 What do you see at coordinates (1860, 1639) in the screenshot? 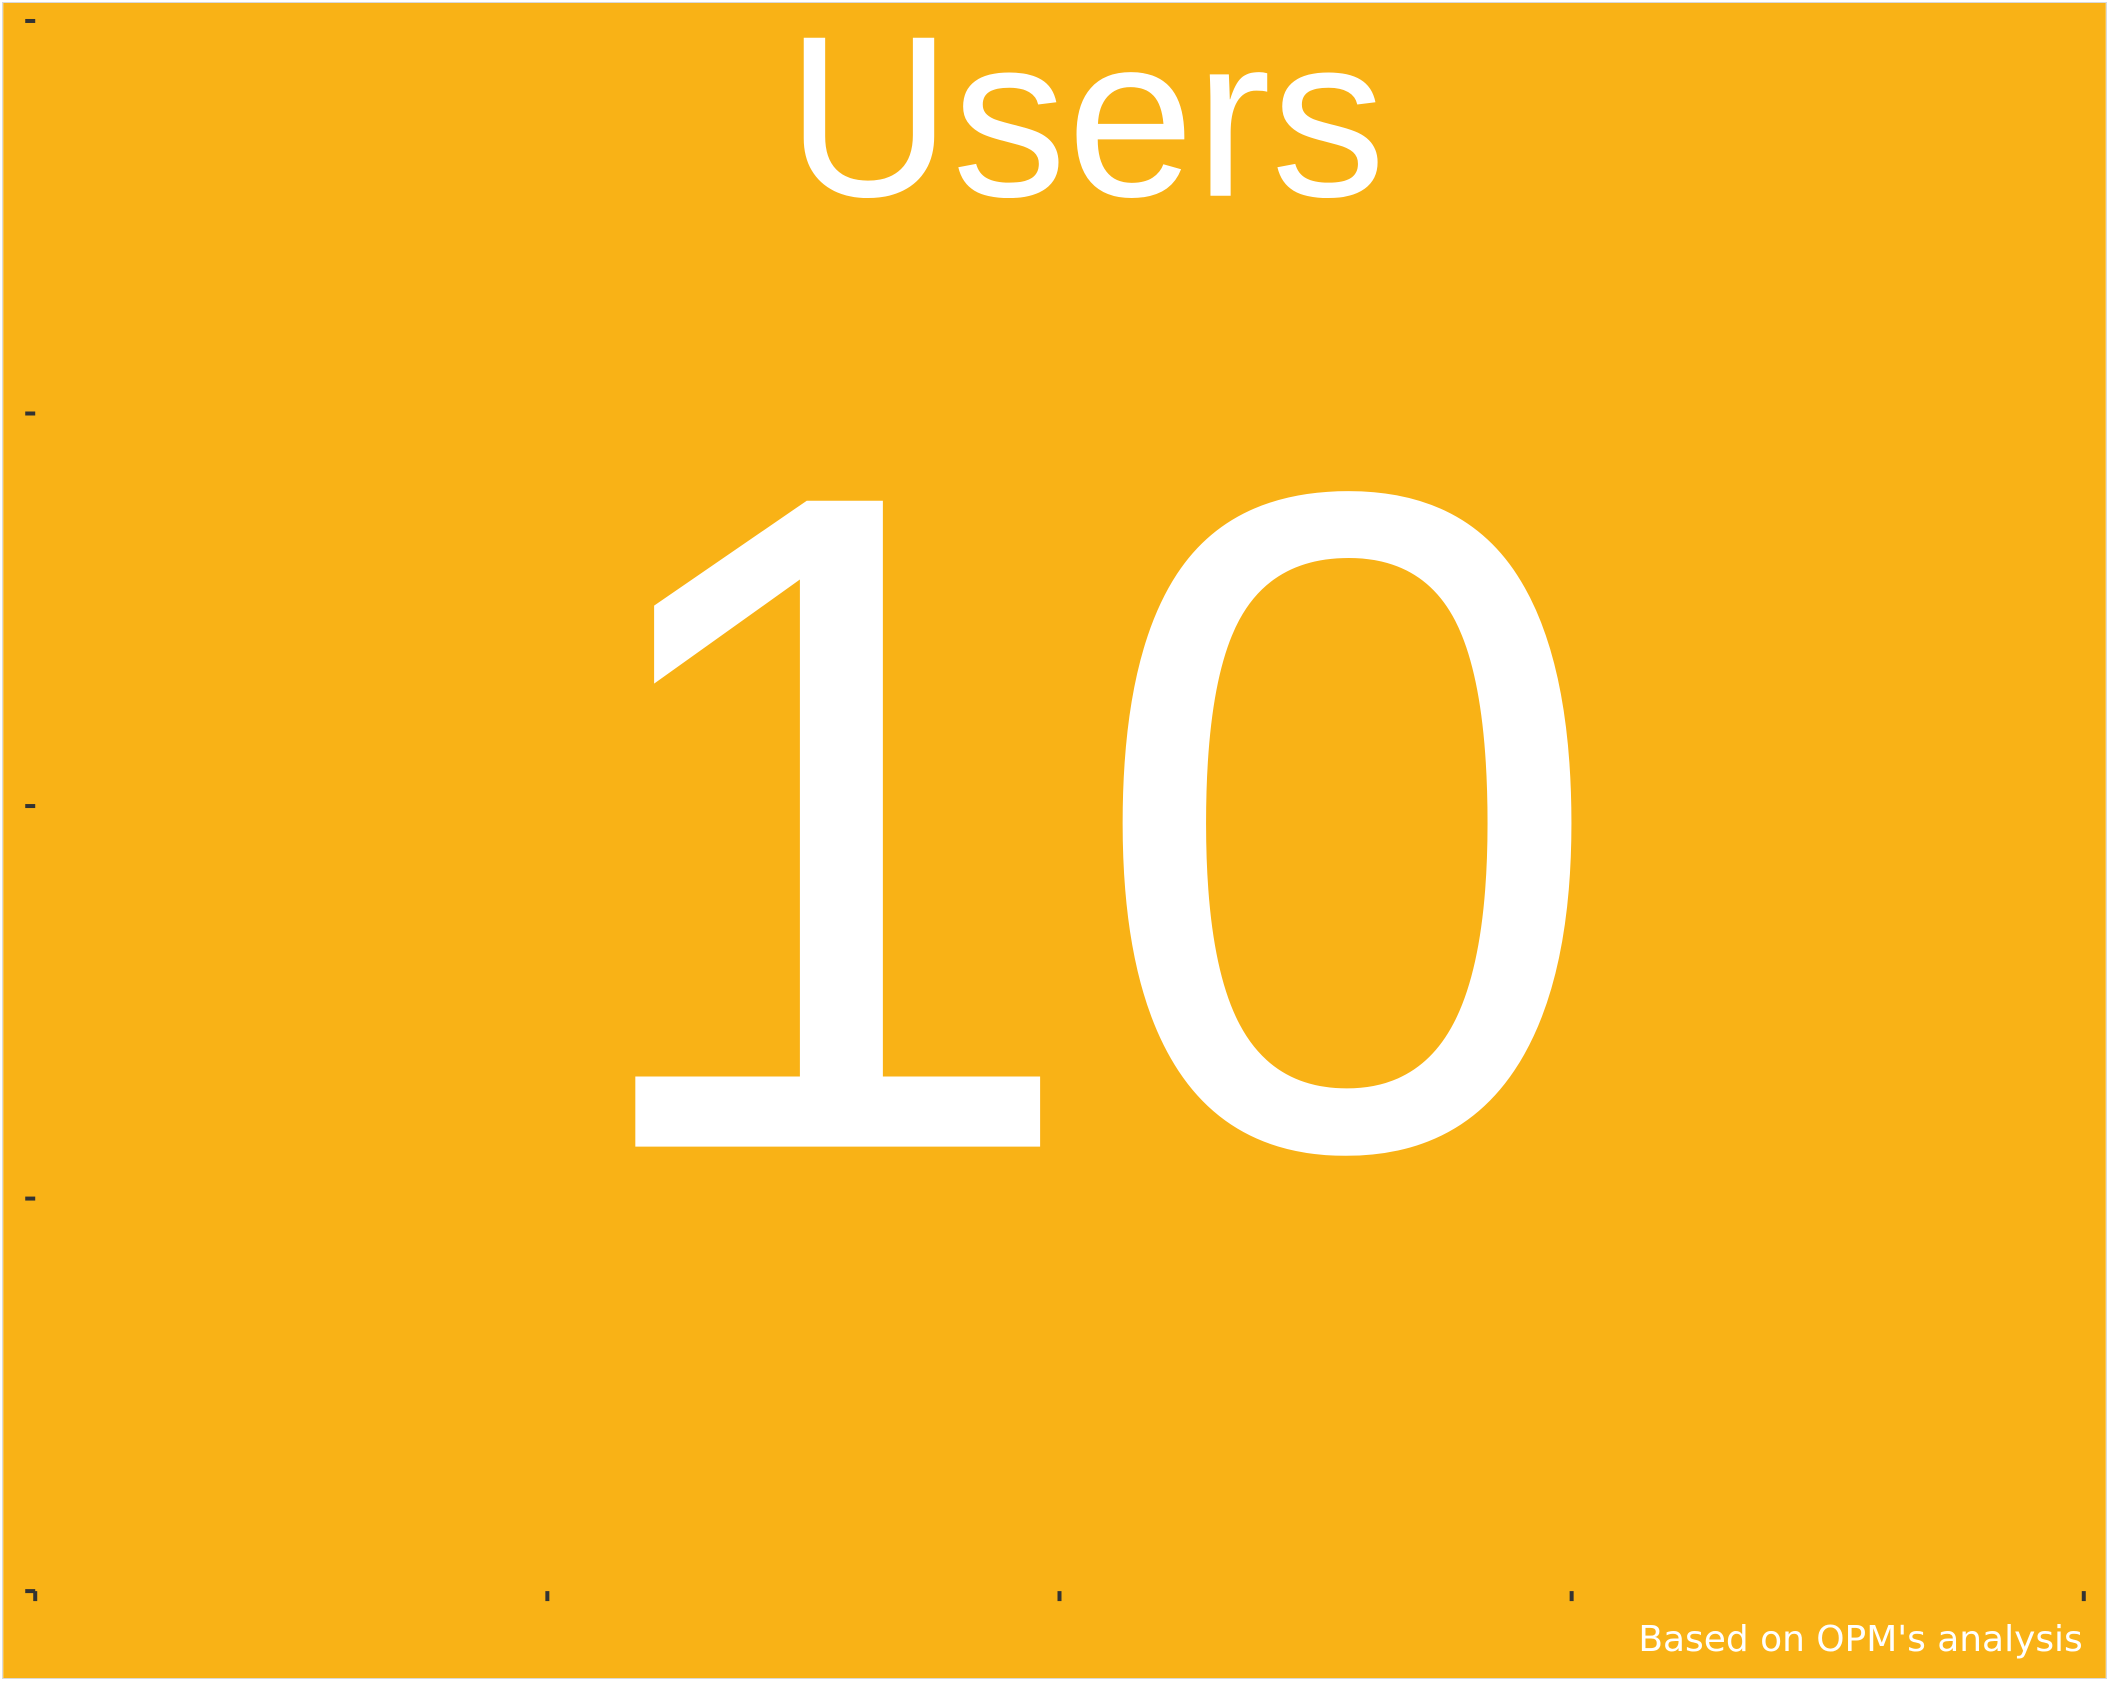
I see `kpi-footnote: Based on OPM's analysis` at bounding box center [1860, 1639].